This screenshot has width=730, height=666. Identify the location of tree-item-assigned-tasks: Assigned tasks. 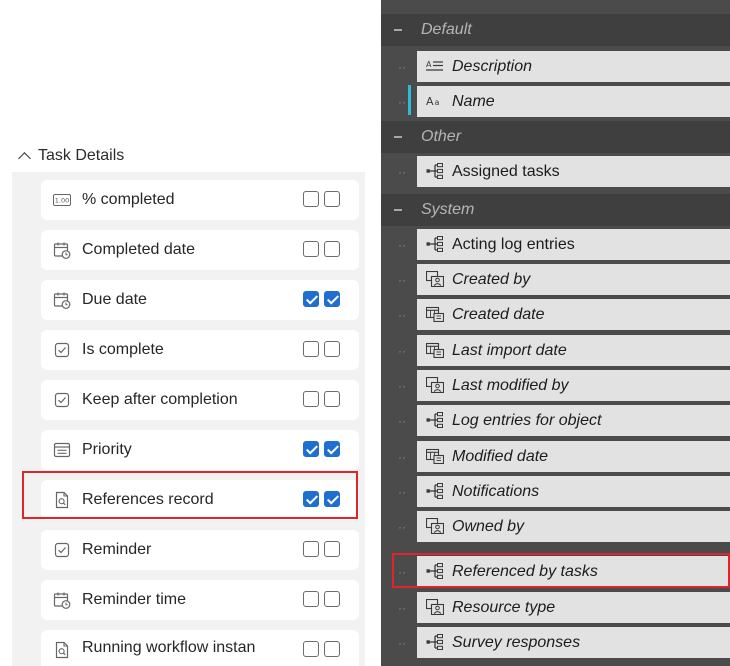
(573, 171).